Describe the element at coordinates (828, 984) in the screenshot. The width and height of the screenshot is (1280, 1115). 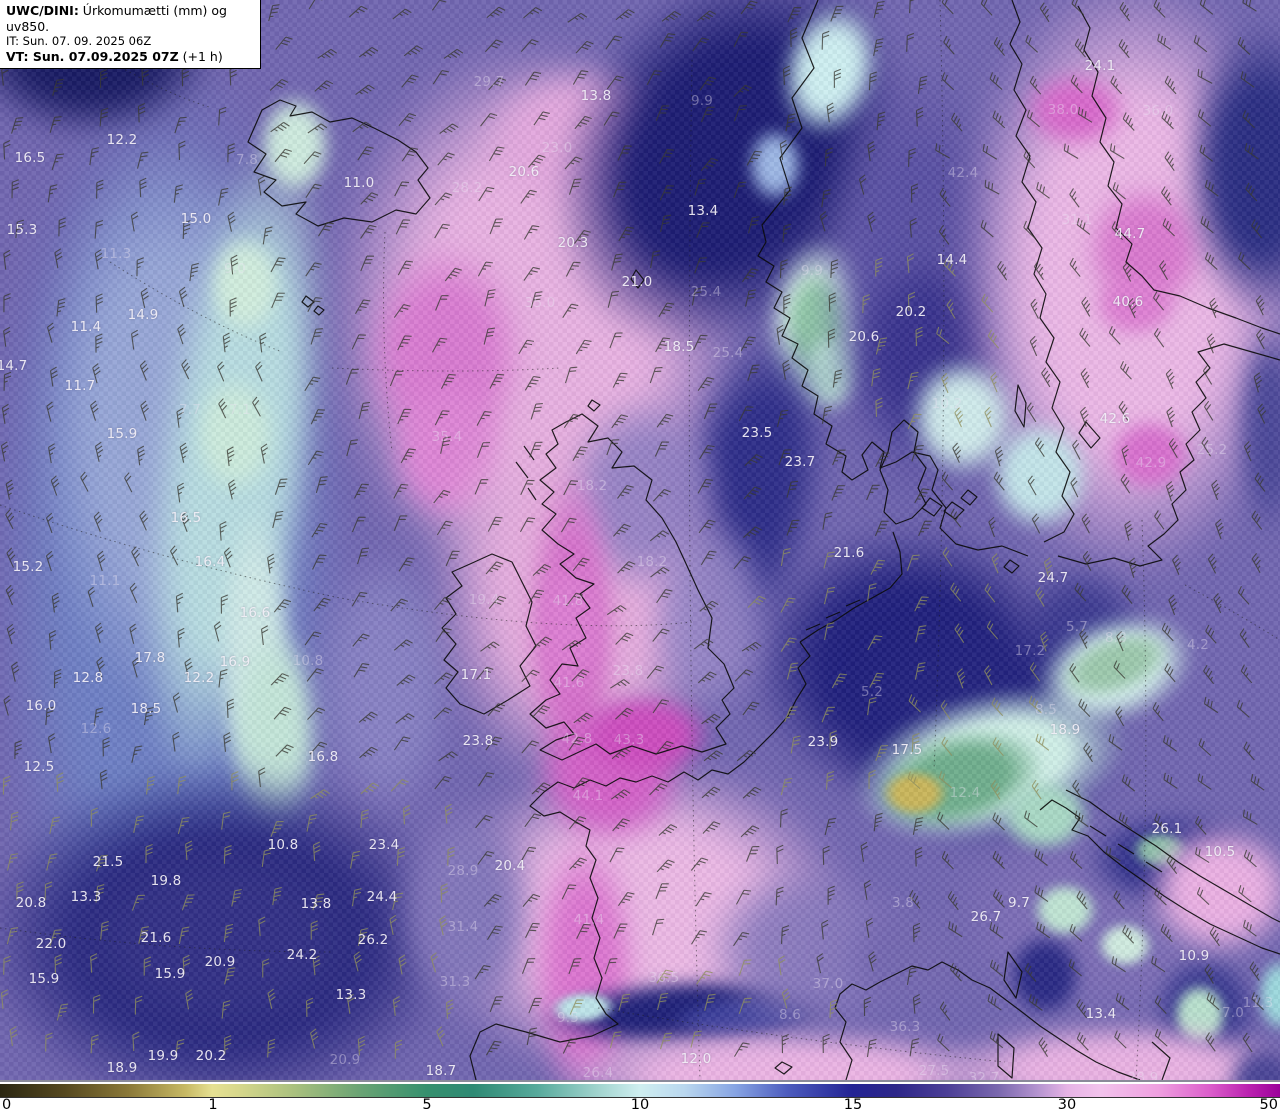
I see `map-value-label: 37.0` at that location.